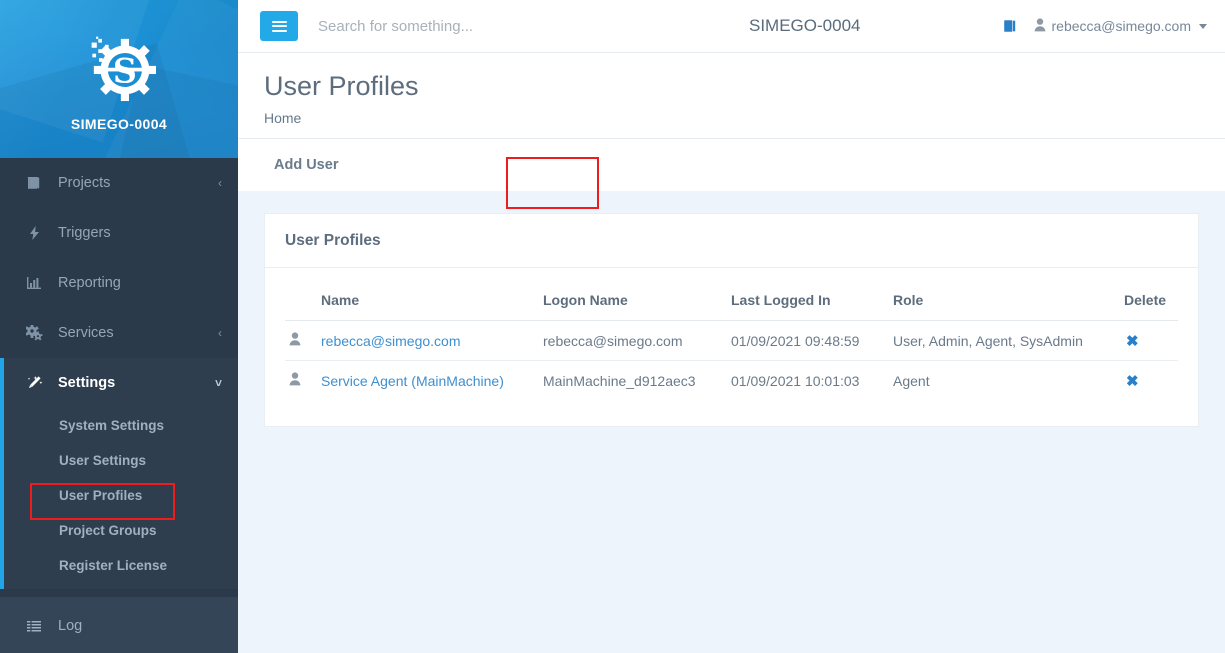  What do you see at coordinates (218, 383) in the screenshot?
I see `chevron-down-icon: ˅` at bounding box center [218, 383].